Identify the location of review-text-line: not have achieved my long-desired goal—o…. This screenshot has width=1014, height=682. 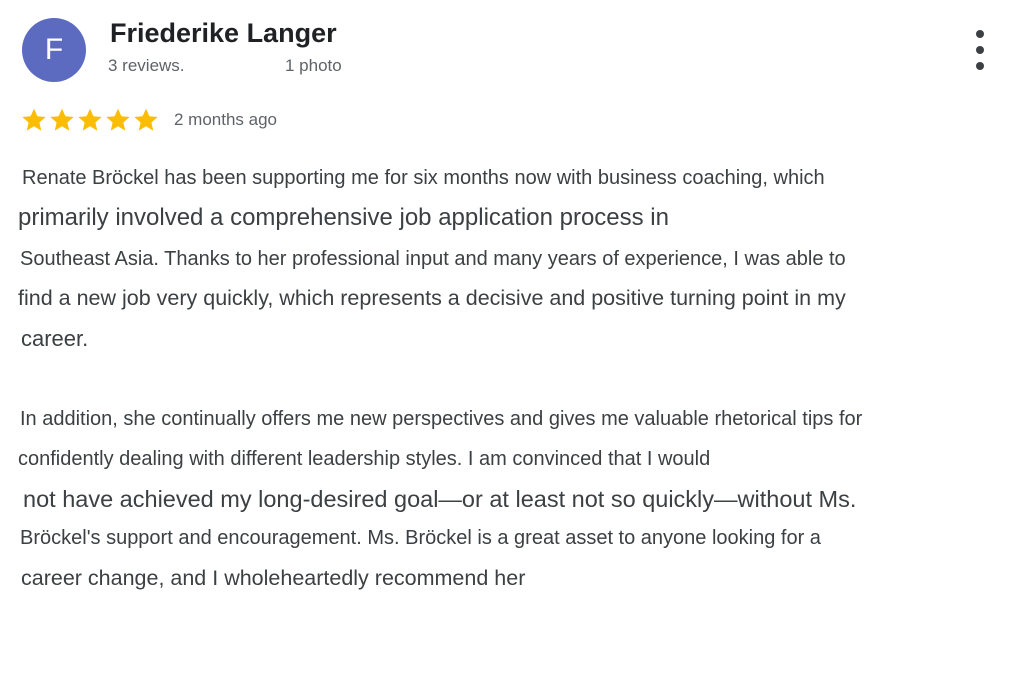
(440, 499).